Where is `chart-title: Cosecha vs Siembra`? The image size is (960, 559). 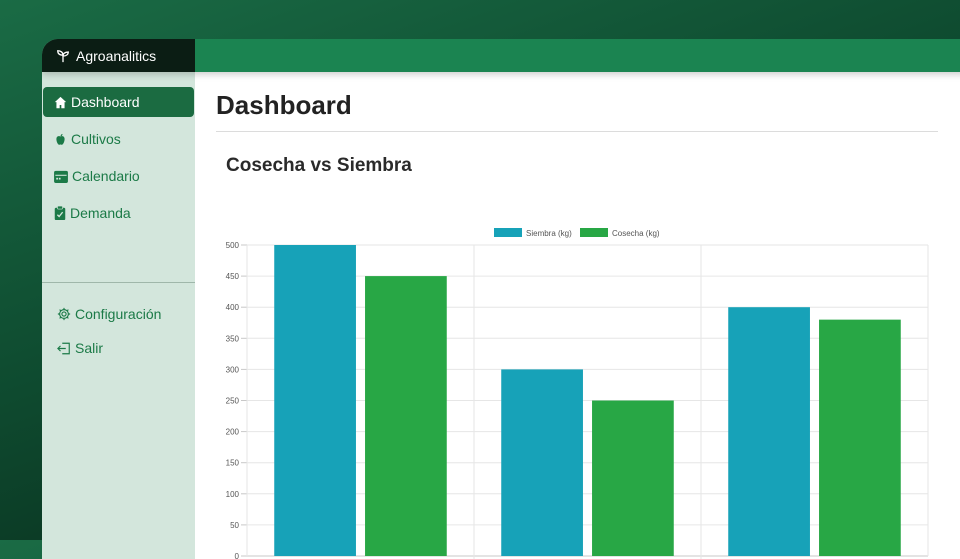 chart-title: Cosecha vs Siembra is located at coordinates (319, 165).